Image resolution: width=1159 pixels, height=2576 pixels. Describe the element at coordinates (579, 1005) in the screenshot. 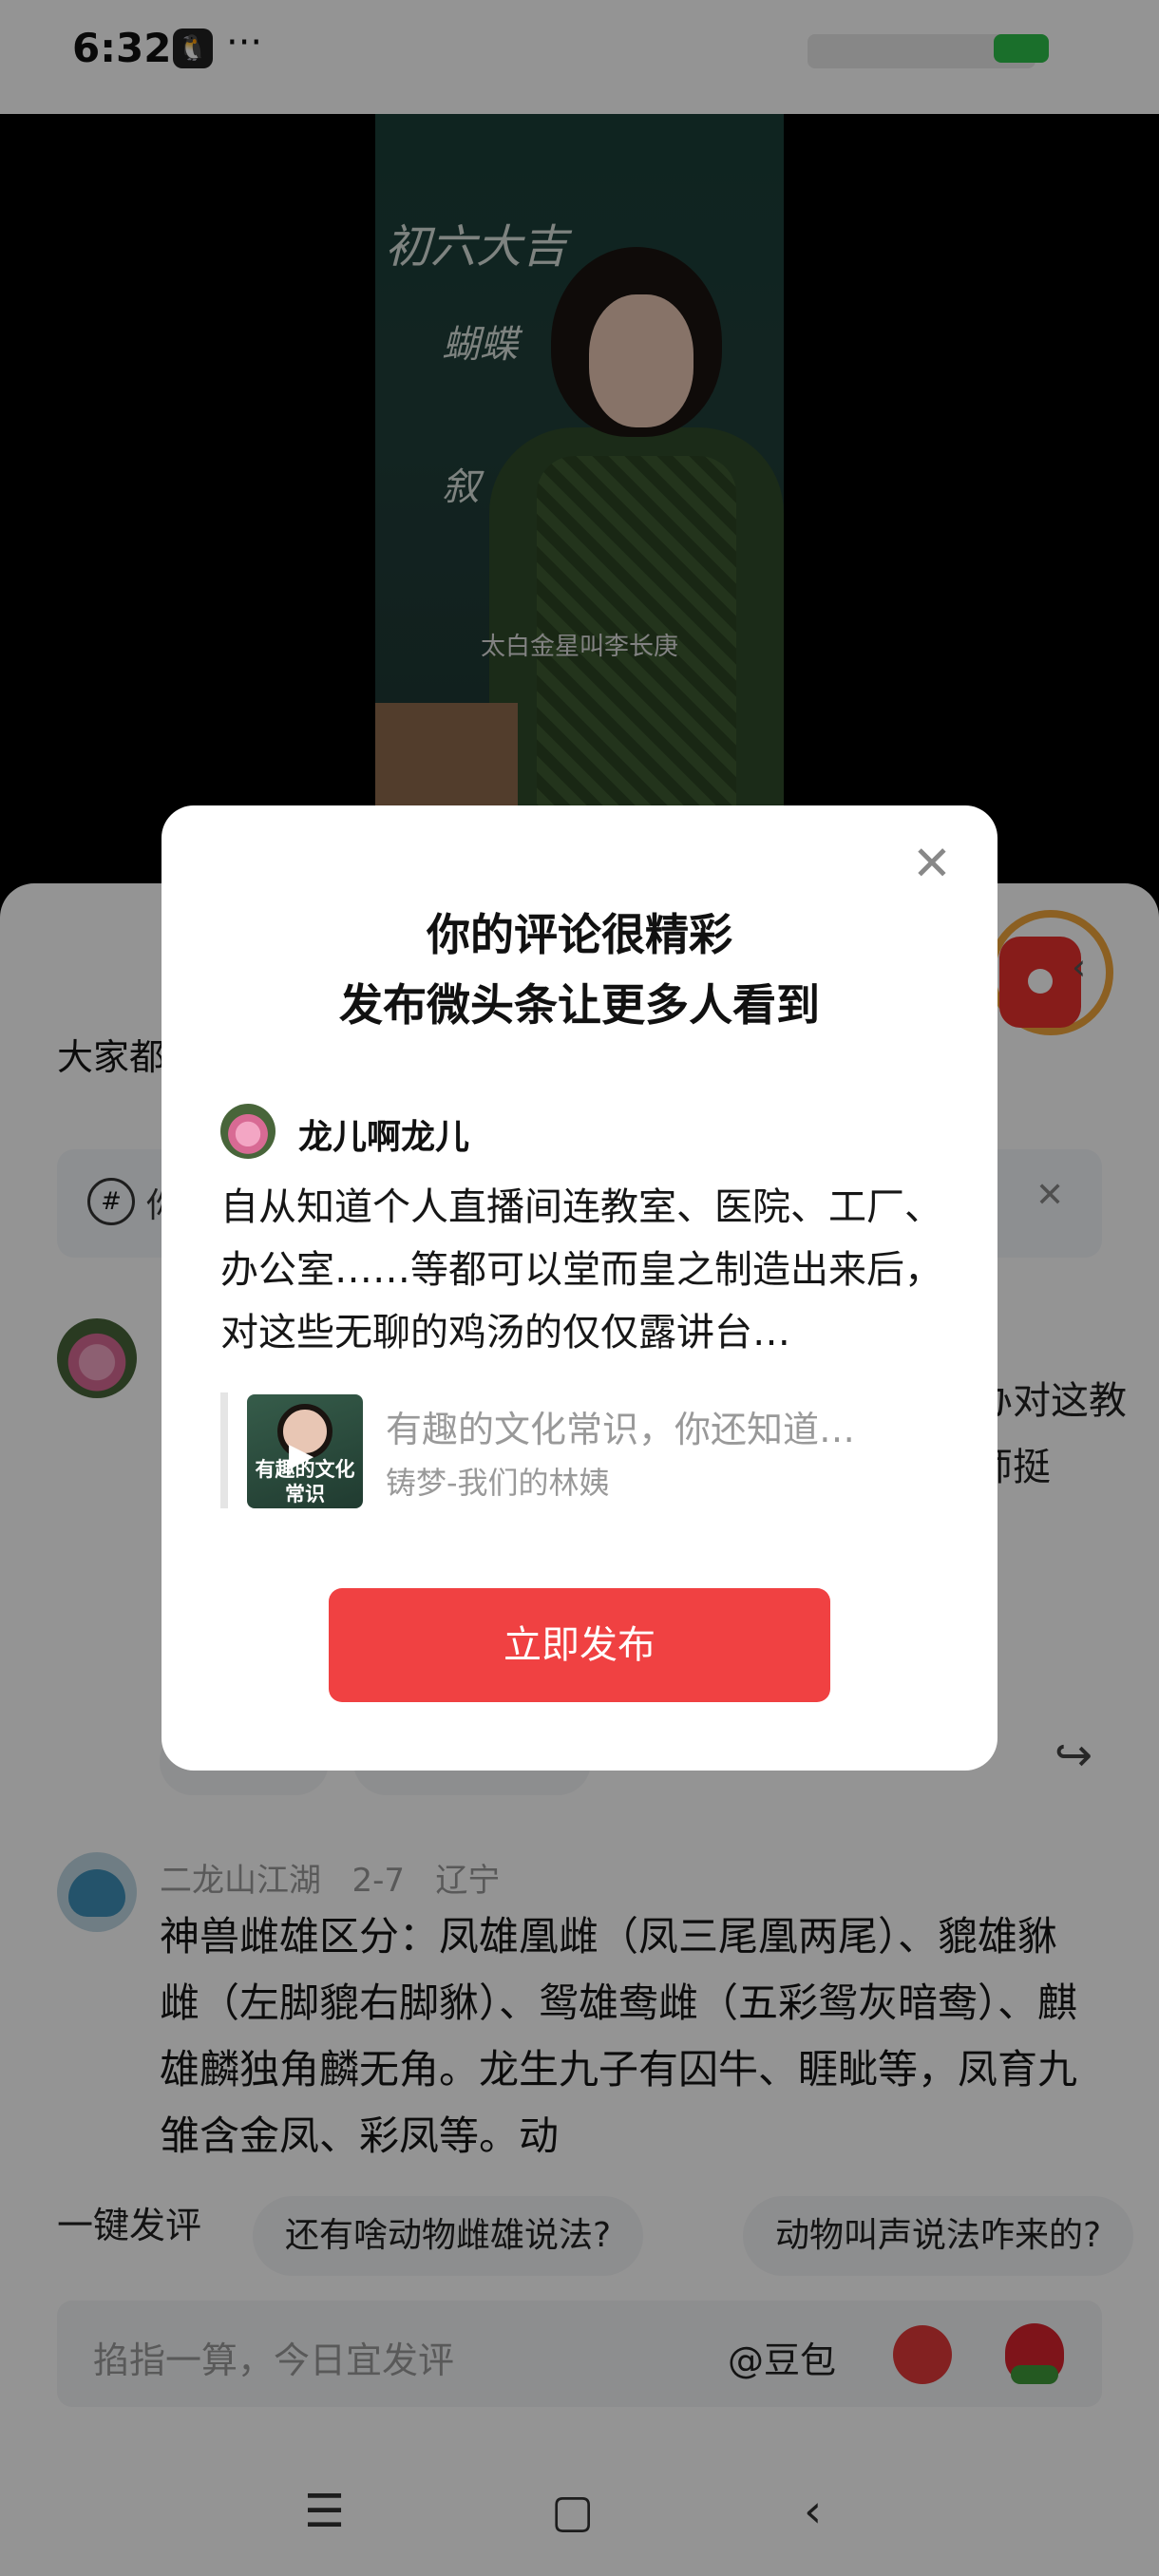

I see `dialog-subtitle: 发布微头条让更多人看到` at that location.